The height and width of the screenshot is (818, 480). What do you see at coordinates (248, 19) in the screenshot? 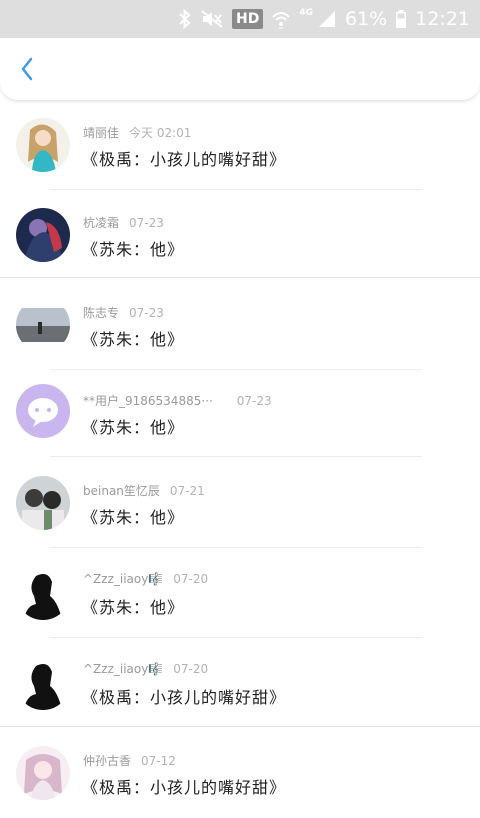
I see `hd-badge: HD` at bounding box center [248, 19].